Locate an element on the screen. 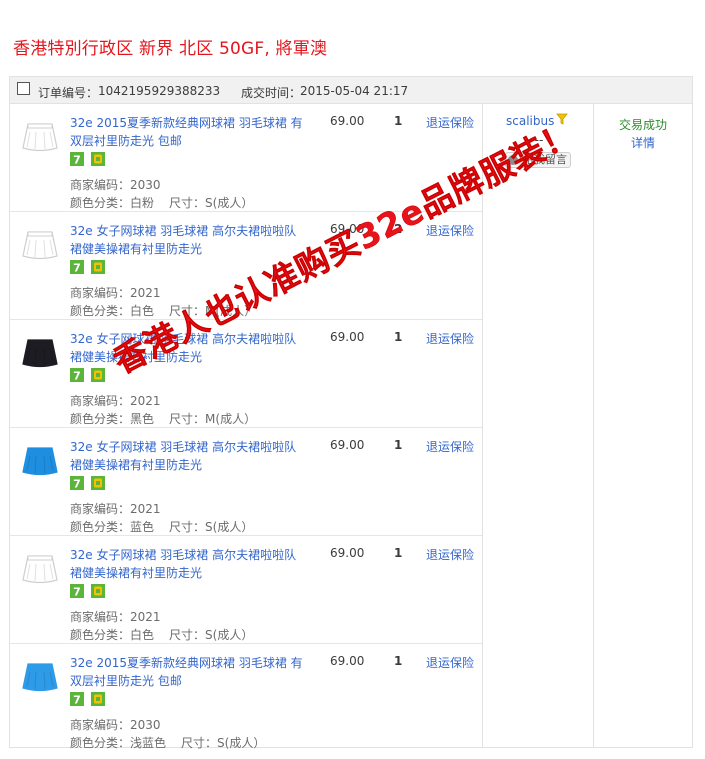 The image size is (705, 759). trade-status: 交易成功 is located at coordinates (642, 125).